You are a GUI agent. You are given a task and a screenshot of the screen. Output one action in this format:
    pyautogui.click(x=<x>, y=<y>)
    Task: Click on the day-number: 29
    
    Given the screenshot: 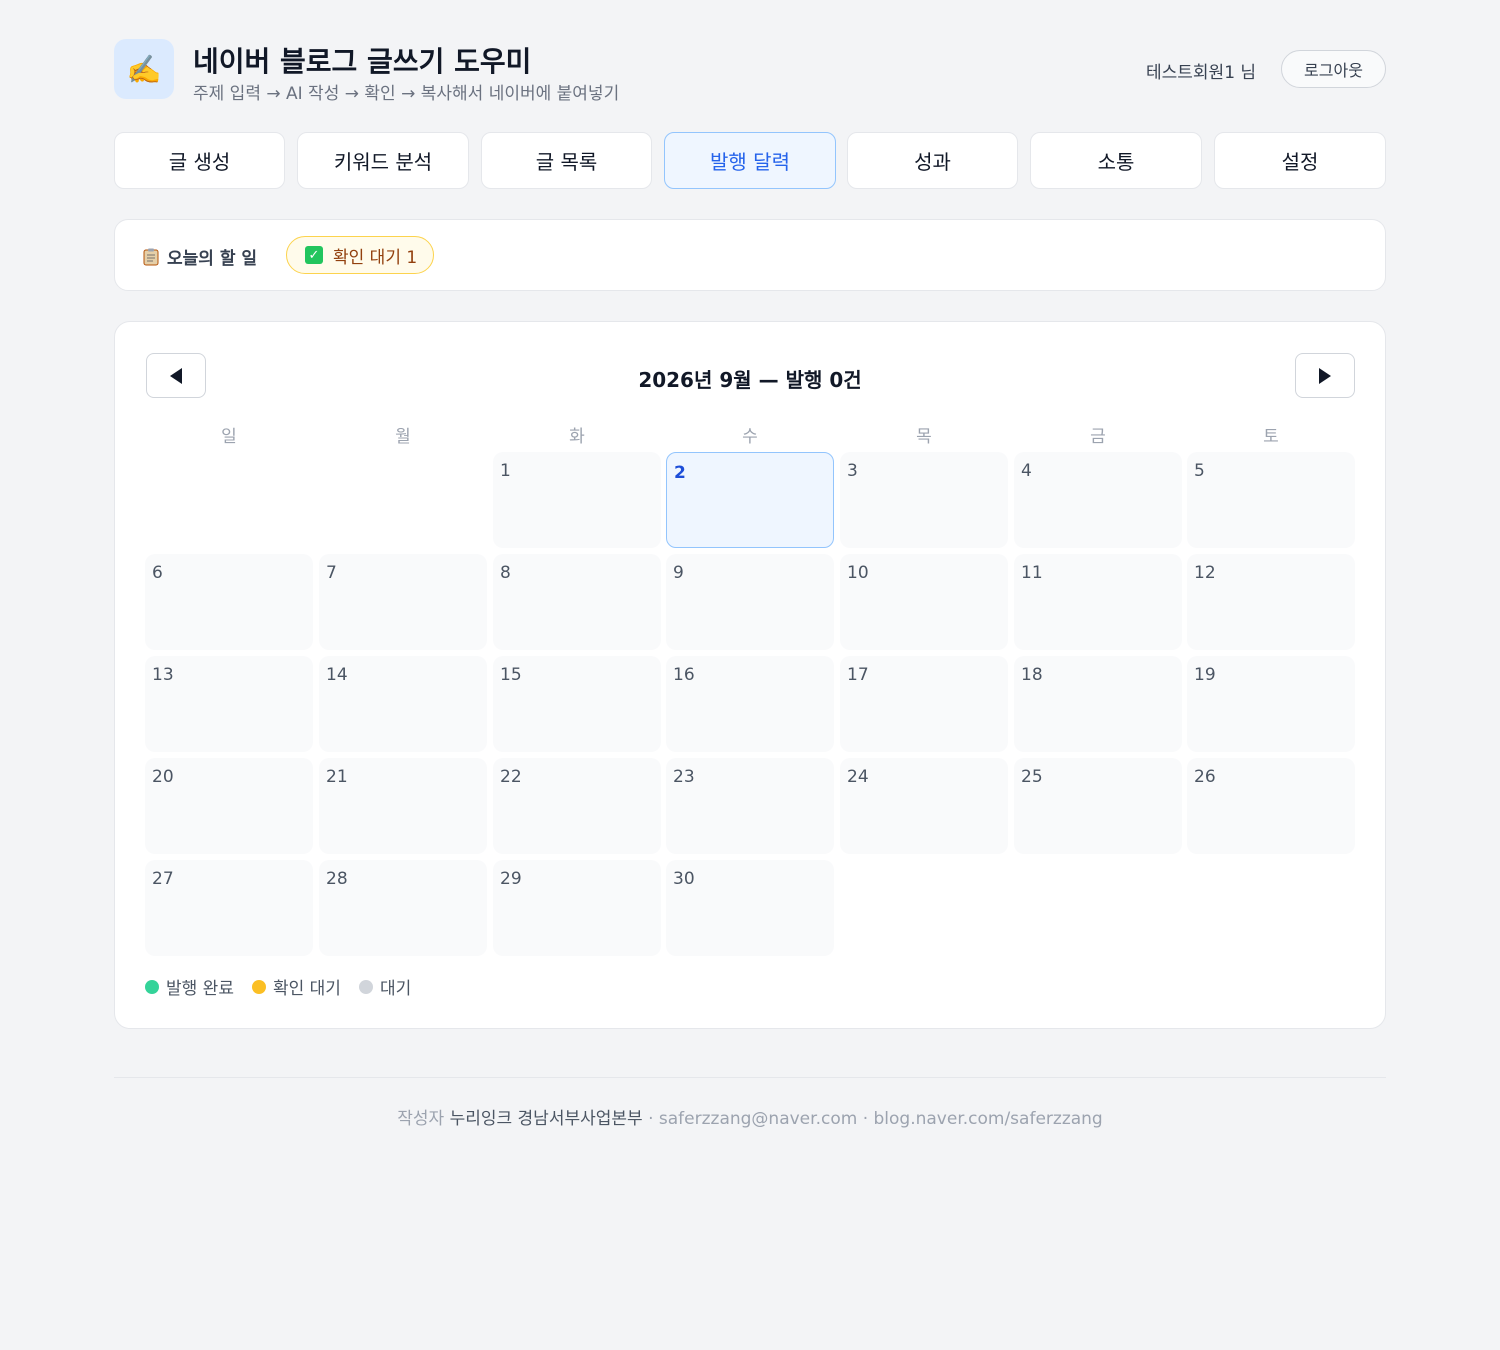 What is the action you would take?
    pyautogui.click(x=511, y=879)
    